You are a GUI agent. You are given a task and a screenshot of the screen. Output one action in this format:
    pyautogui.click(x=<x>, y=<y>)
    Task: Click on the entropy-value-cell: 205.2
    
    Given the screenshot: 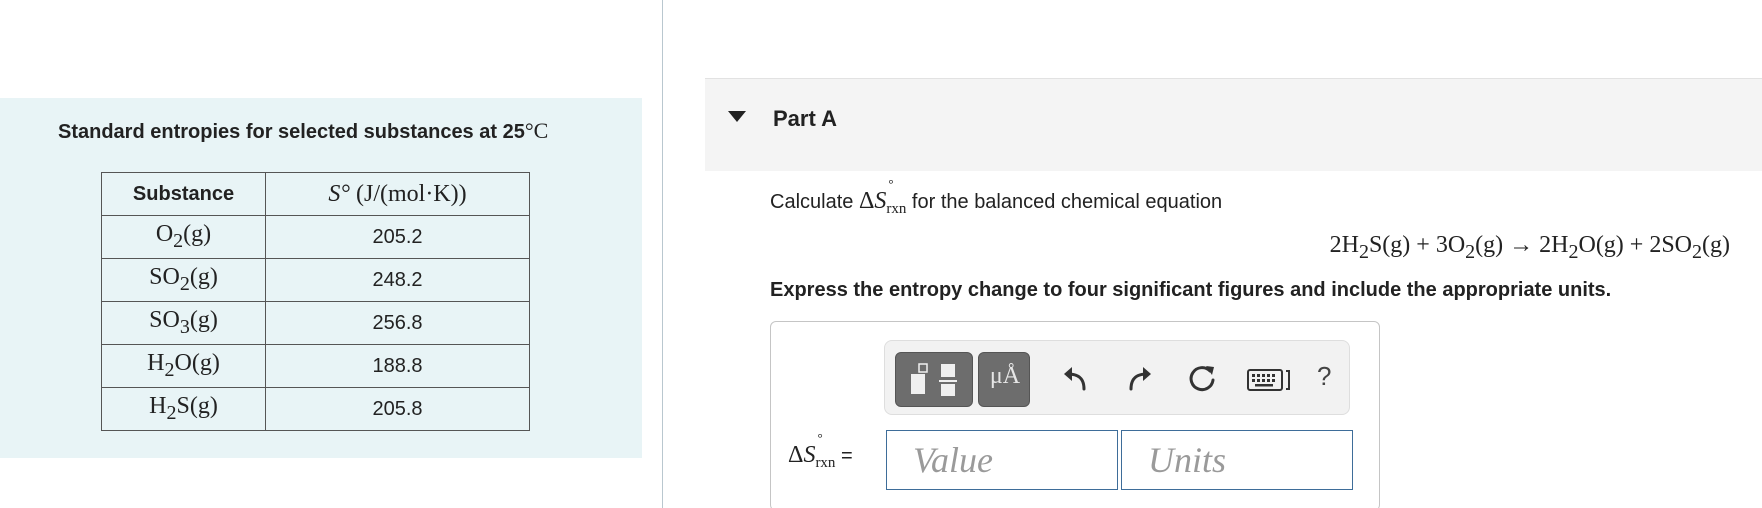 What is the action you would take?
    pyautogui.click(x=397, y=237)
    